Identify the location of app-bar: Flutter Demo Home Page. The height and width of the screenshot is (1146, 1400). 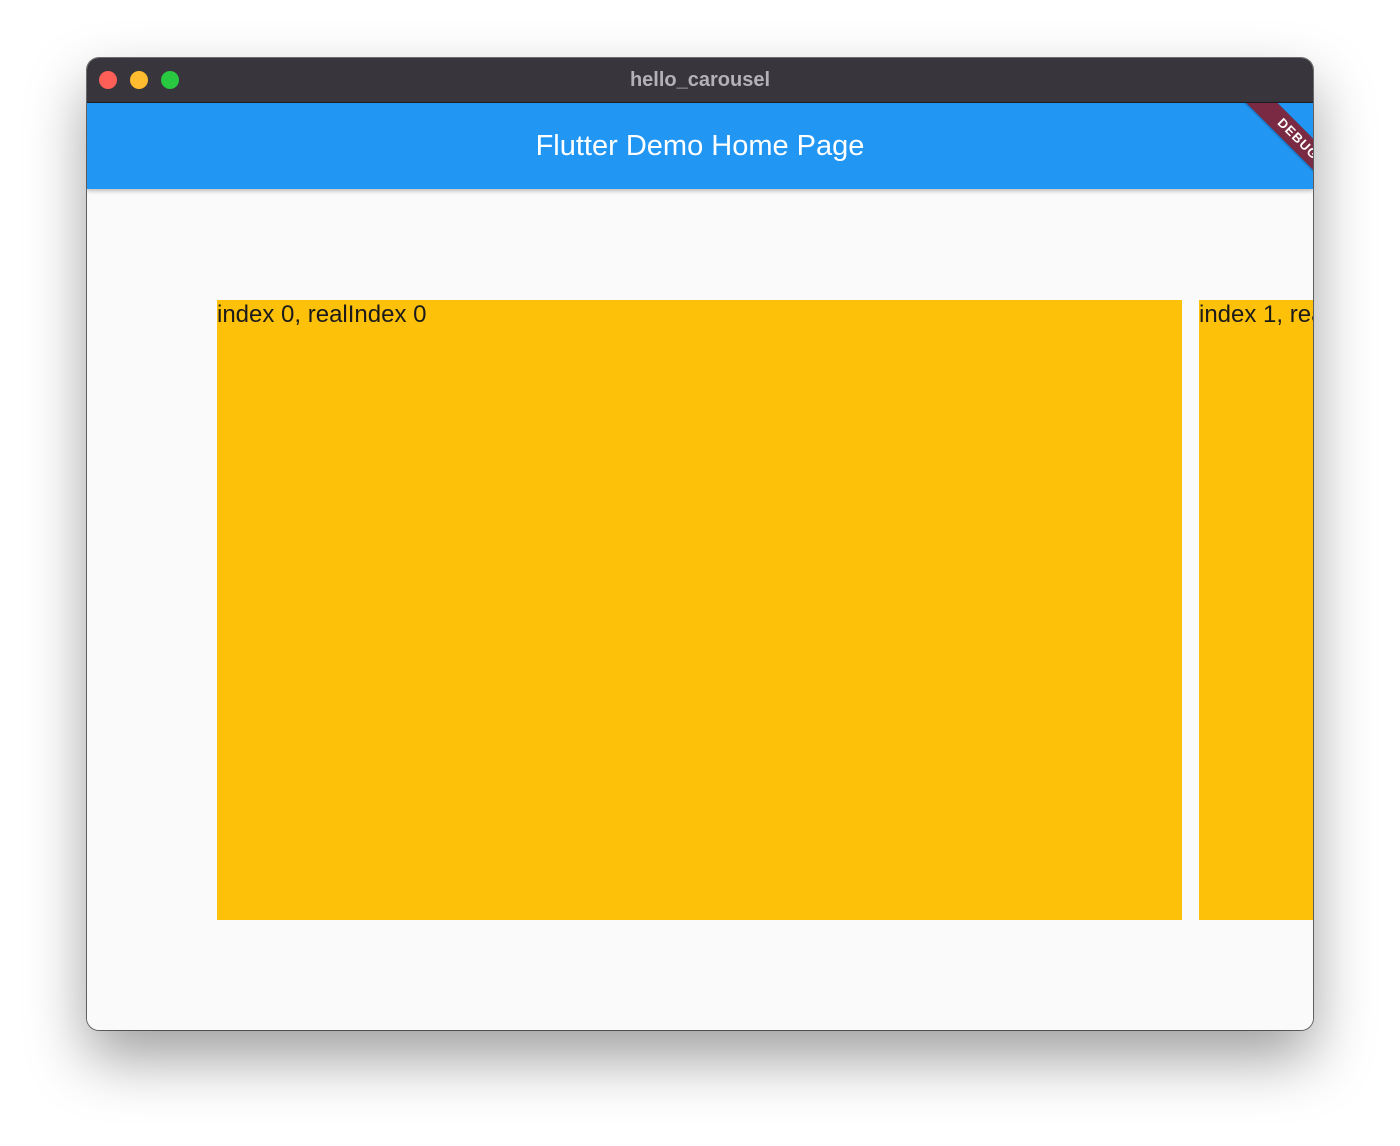
(700, 146).